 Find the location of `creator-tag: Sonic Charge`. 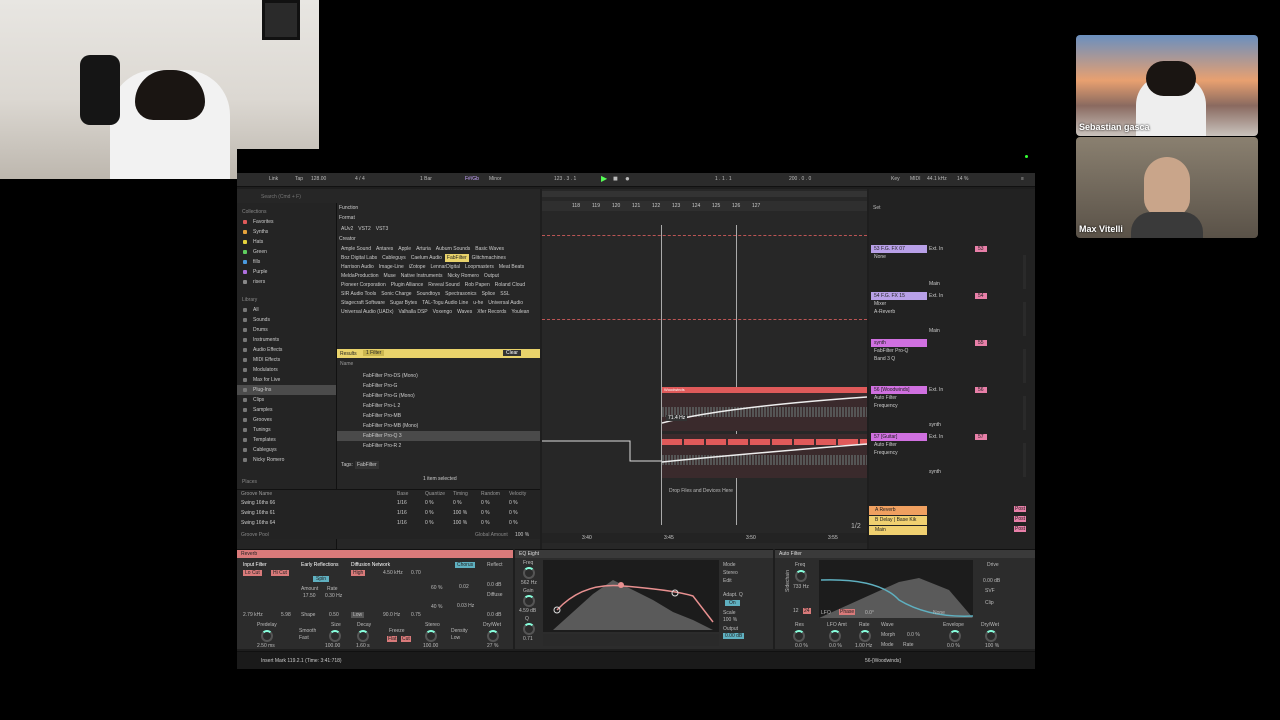

creator-tag: Sonic Charge is located at coordinates (396, 294).